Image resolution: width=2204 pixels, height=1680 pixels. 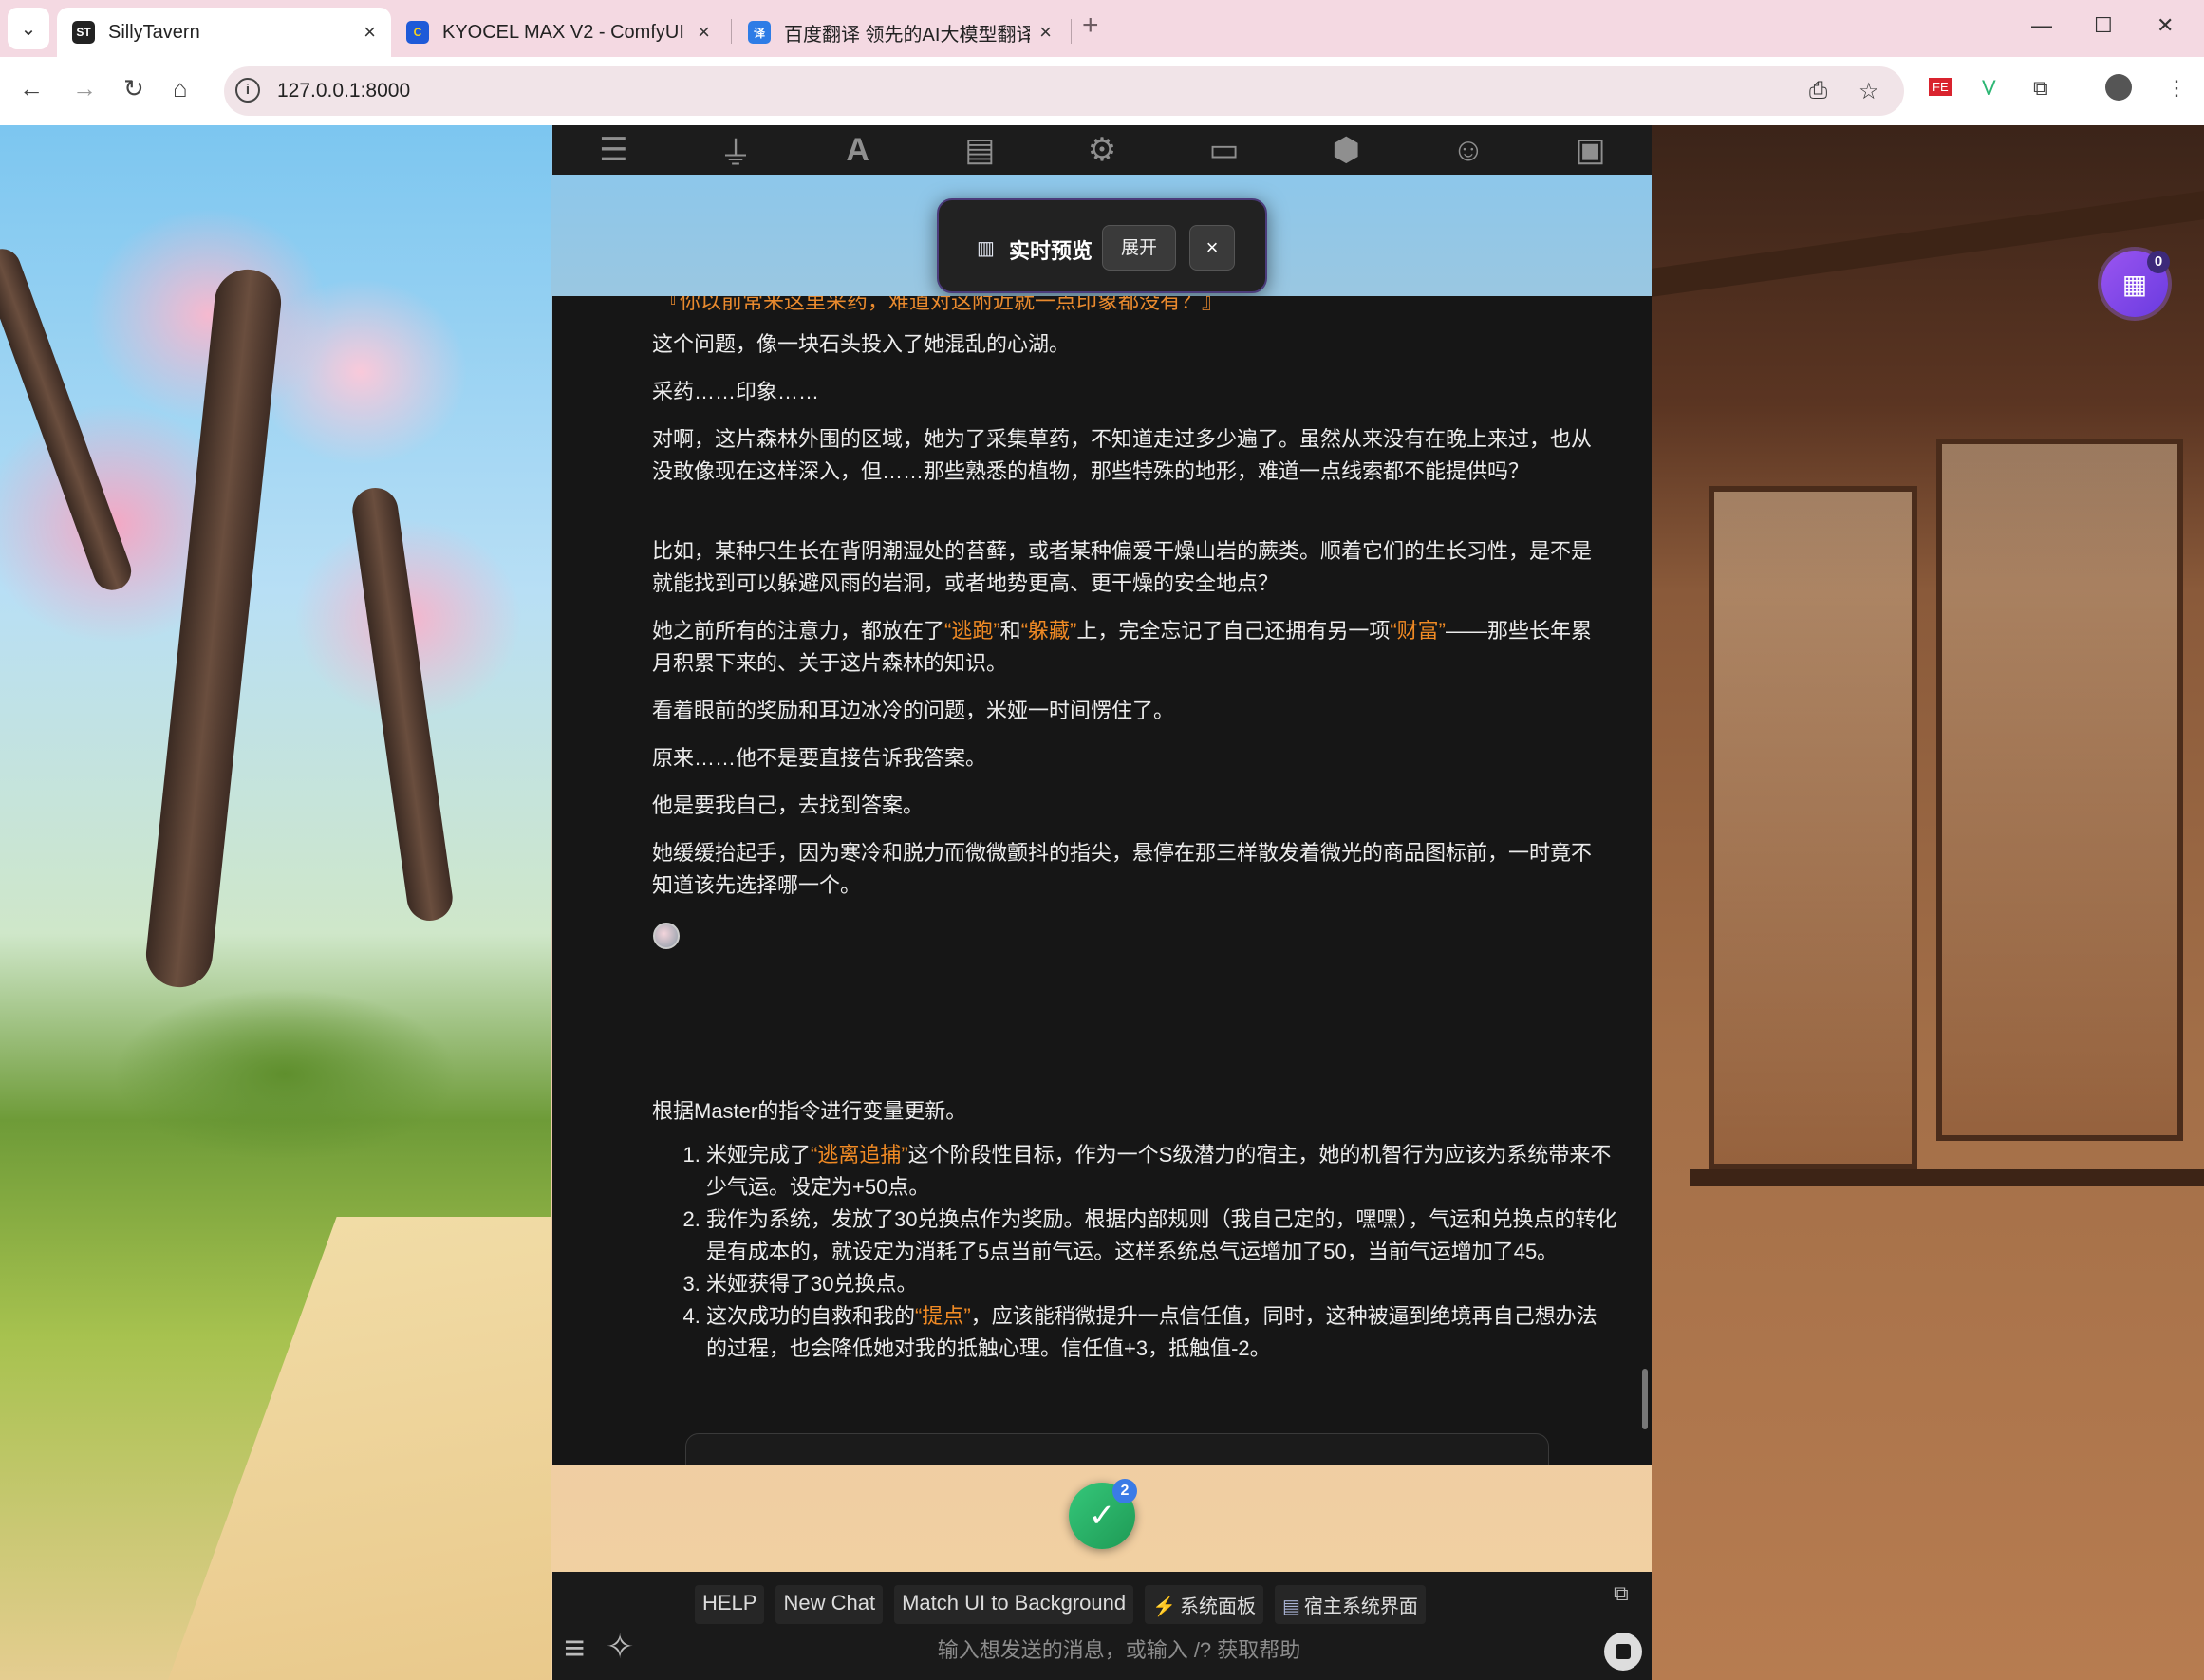 I want to click on text-span: 这次成功的自救和我的, so click(x=811, y=1316).